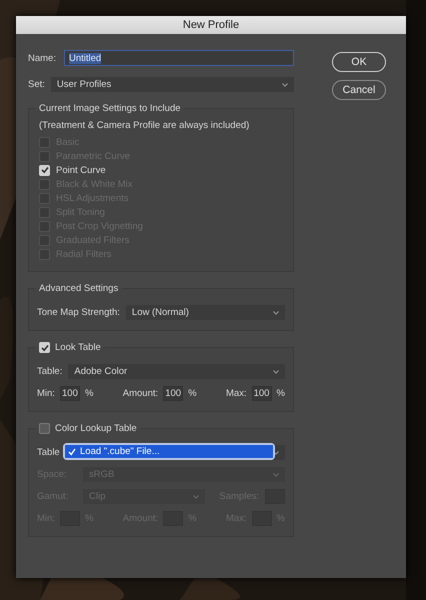 The width and height of the screenshot is (426, 600). What do you see at coordinates (96, 428) in the screenshot?
I see `group-title: Color Lookup Table` at bounding box center [96, 428].